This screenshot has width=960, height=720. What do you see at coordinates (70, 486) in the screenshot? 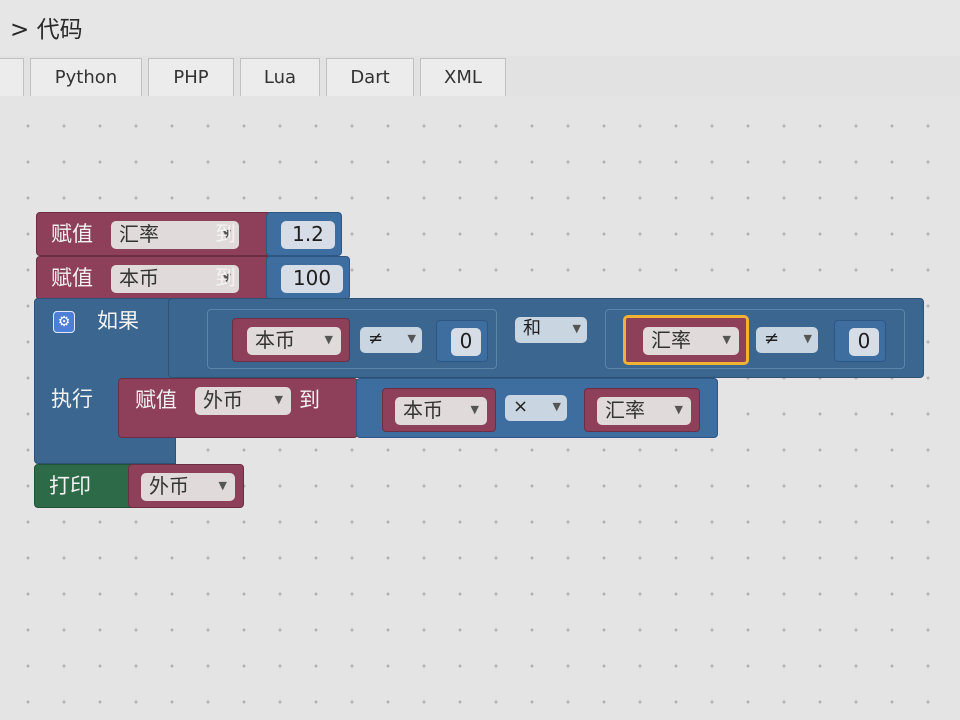
I see `print-keyword: 打印` at bounding box center [70, 486].